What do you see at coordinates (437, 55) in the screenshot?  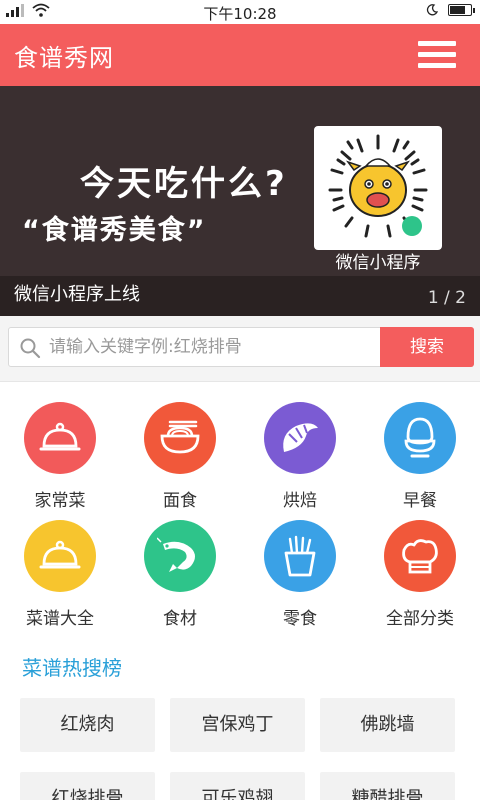 I see `hamburger-menu-icon` at bounding box center [437, 55].